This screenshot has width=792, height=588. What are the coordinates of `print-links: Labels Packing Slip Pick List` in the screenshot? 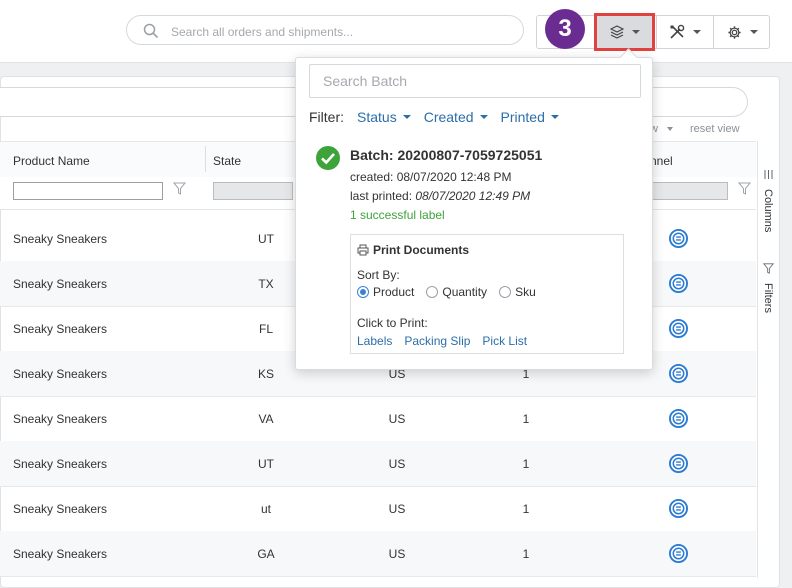 It's located at (442, 341).